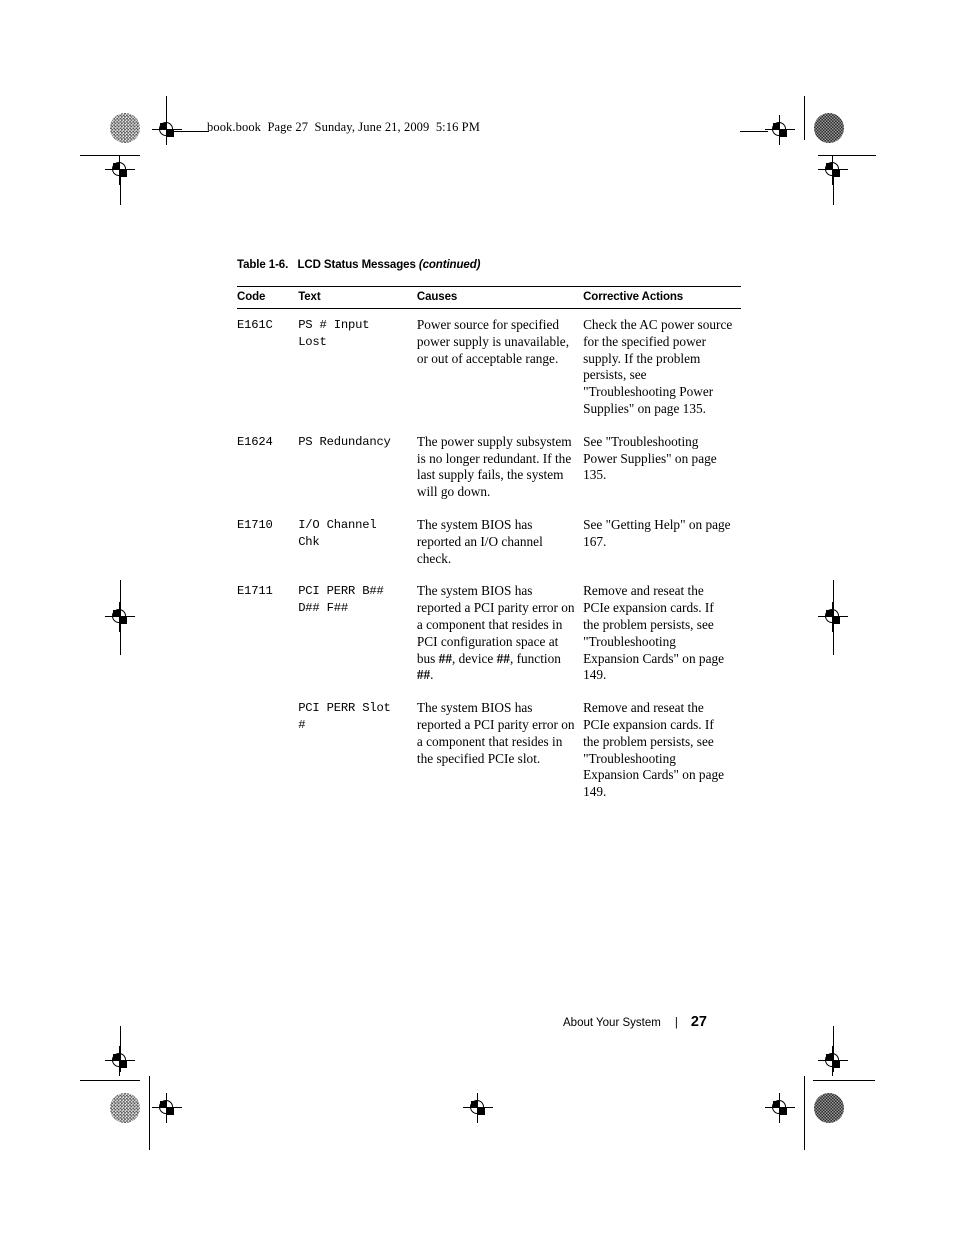 This screenshot has height=1235, width=954. Describe the element at coordinates (255, 325) in the screenshot. I see `cell-code: E161C` at that location.